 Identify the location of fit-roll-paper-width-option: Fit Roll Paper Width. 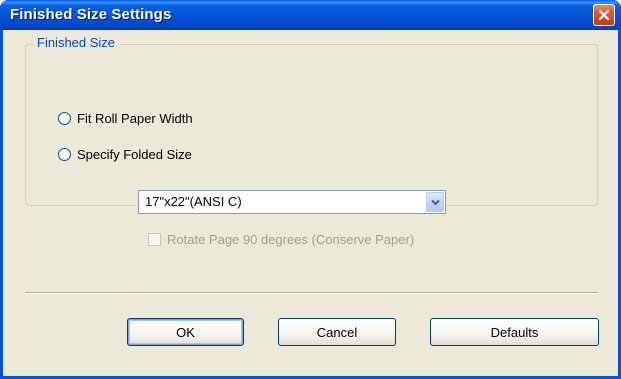
(125, 118).